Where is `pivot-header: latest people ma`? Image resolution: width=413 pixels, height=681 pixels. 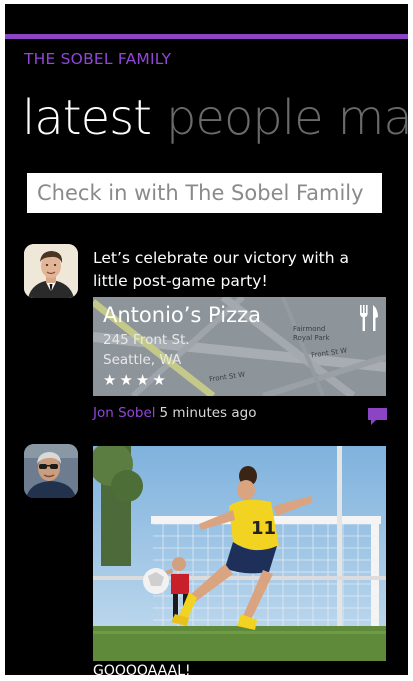 pivot-header: latest people ma is located at coordinates (215, 118).